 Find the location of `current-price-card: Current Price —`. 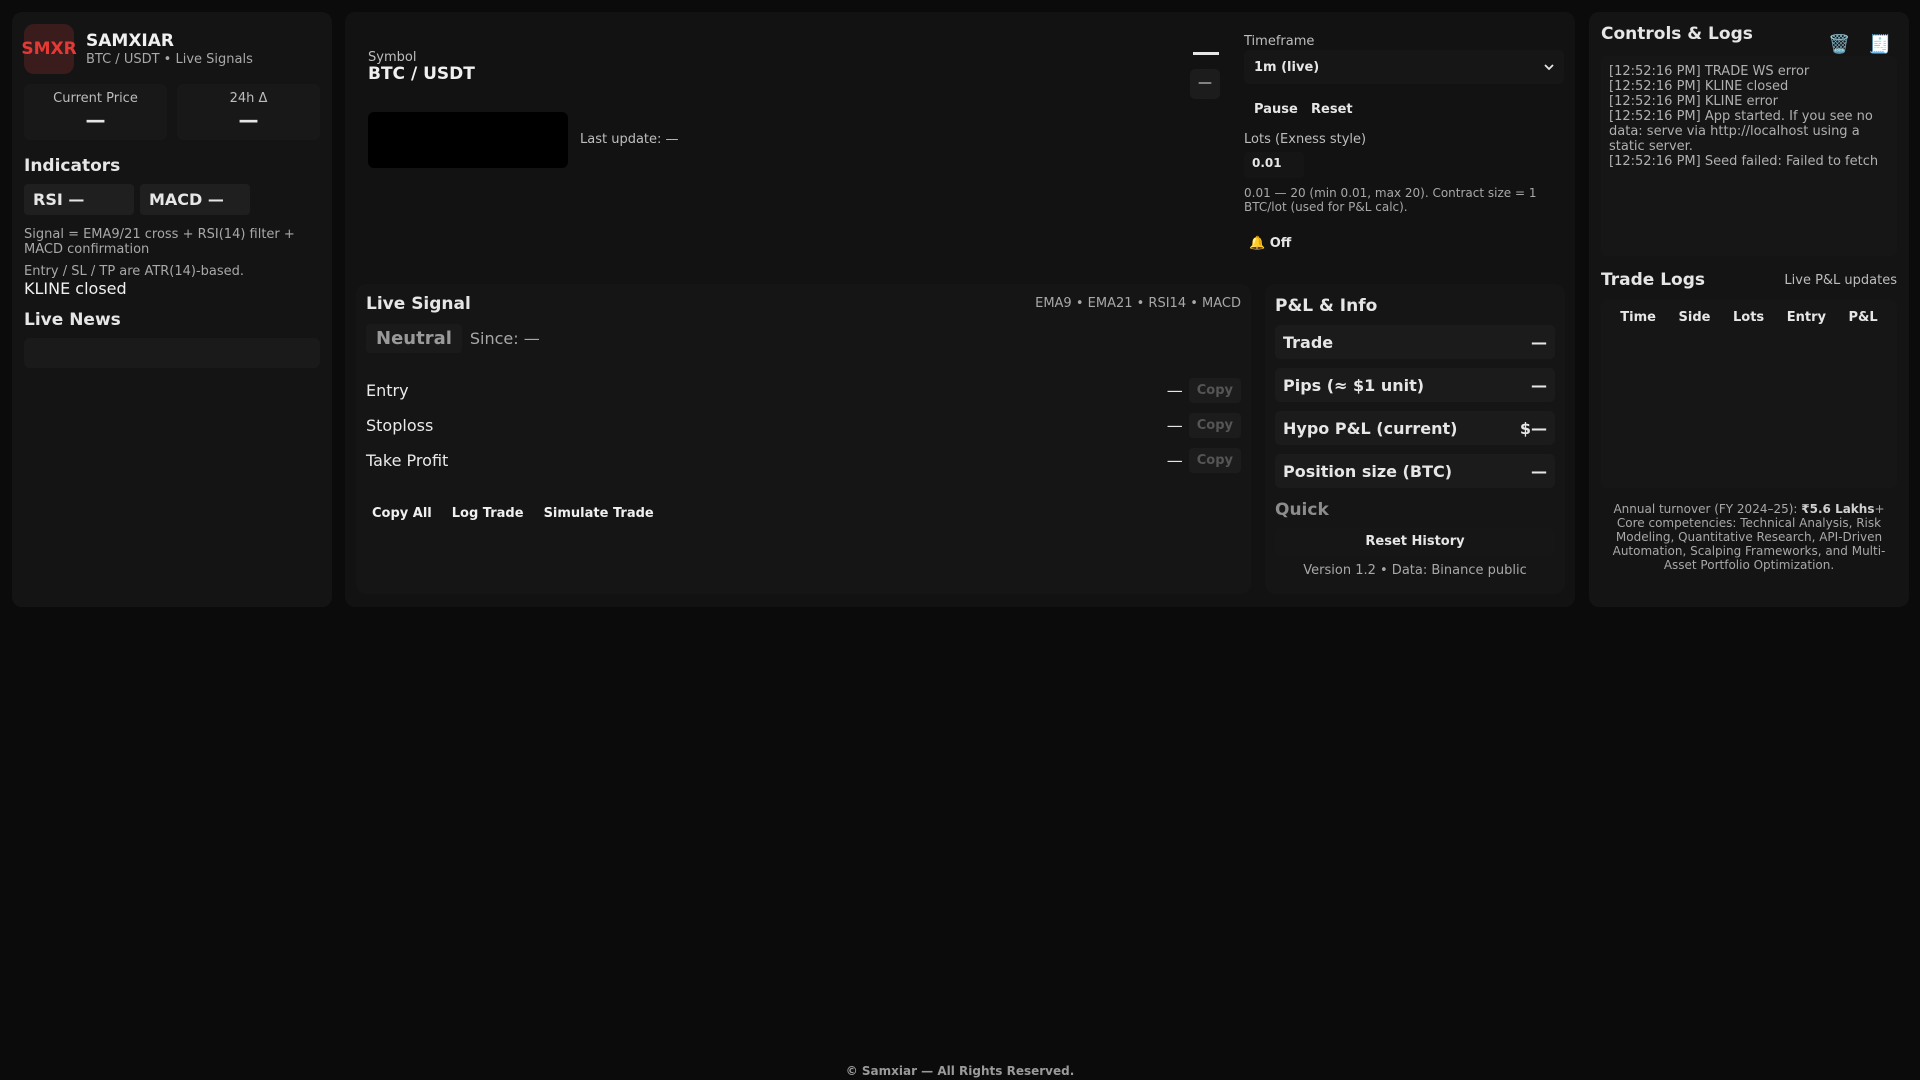

current-price-card: Current Price — is located at coordinates (95, 112).